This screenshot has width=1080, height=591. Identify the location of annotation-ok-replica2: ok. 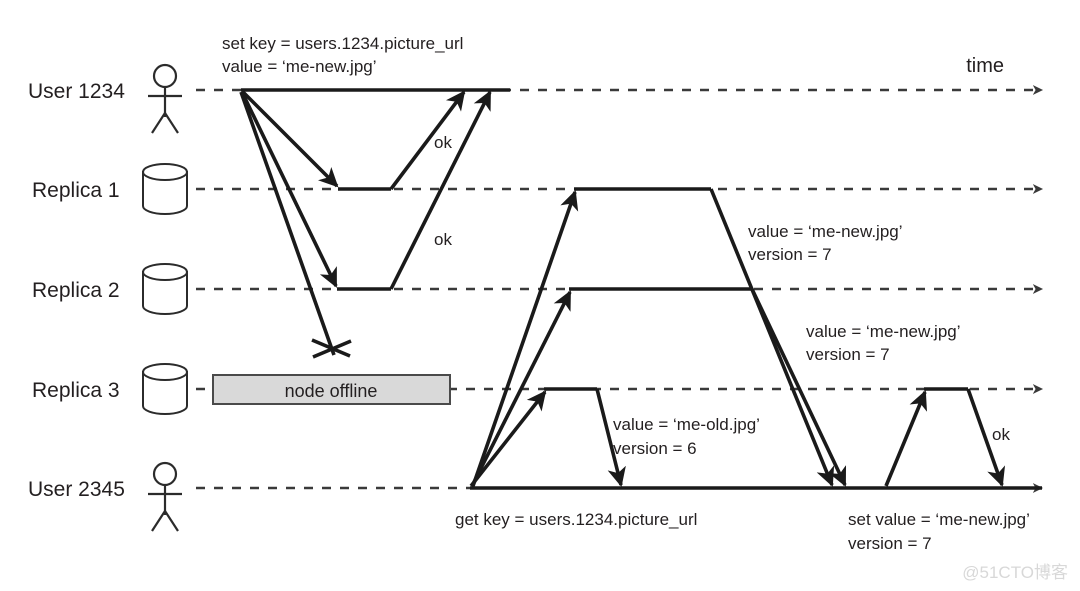
(443, 239).